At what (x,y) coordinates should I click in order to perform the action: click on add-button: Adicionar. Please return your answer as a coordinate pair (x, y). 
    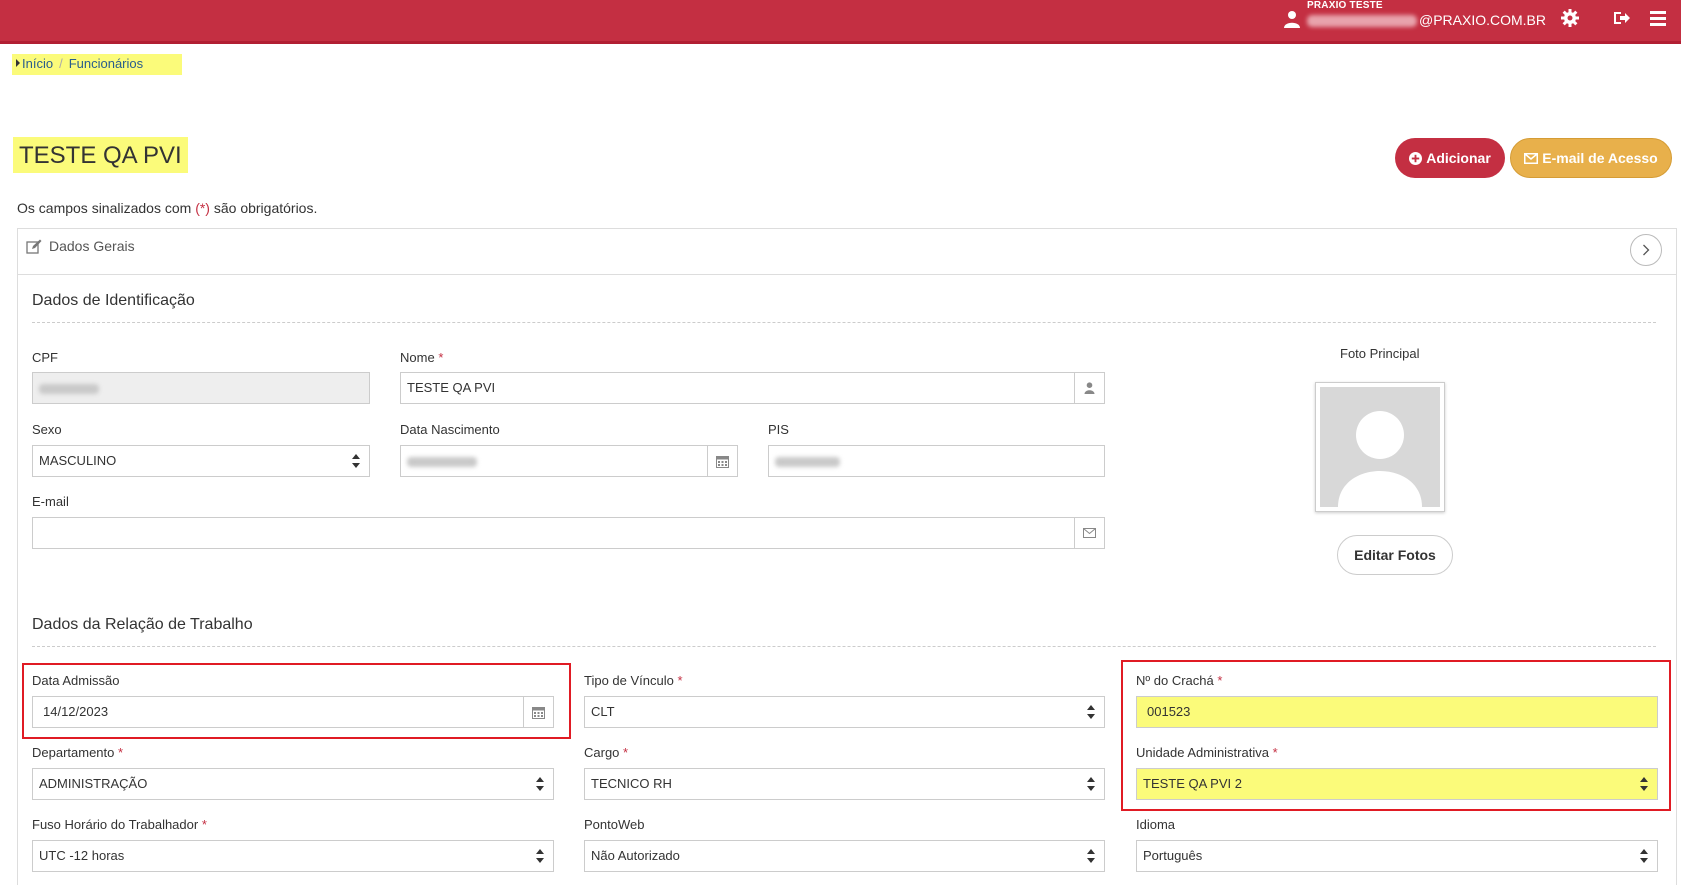
    Looking at the image, I should click on (1450, 158).